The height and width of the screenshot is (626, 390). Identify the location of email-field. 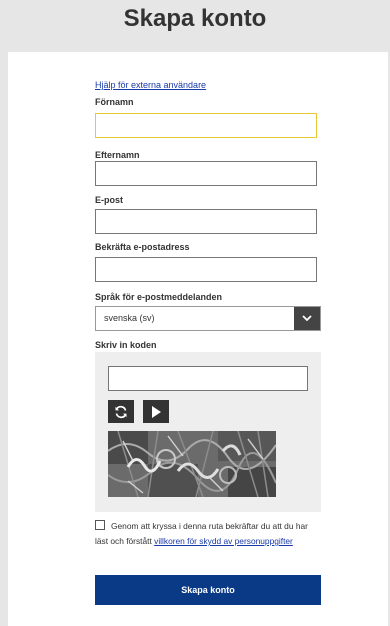
(206, 221).